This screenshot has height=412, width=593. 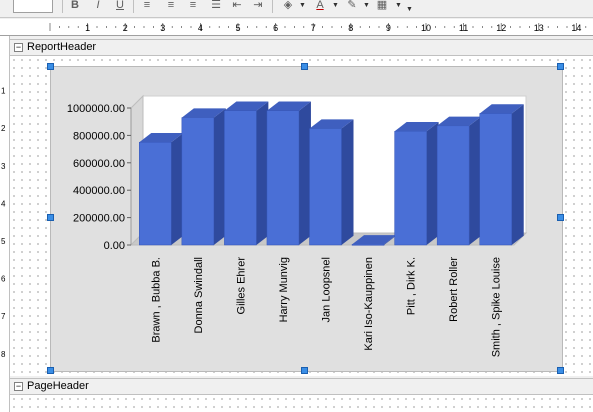 What do you see at coordinates (120, 6) in the screenshot?
I see `underline-button: U` at bounding box center [120, 6].